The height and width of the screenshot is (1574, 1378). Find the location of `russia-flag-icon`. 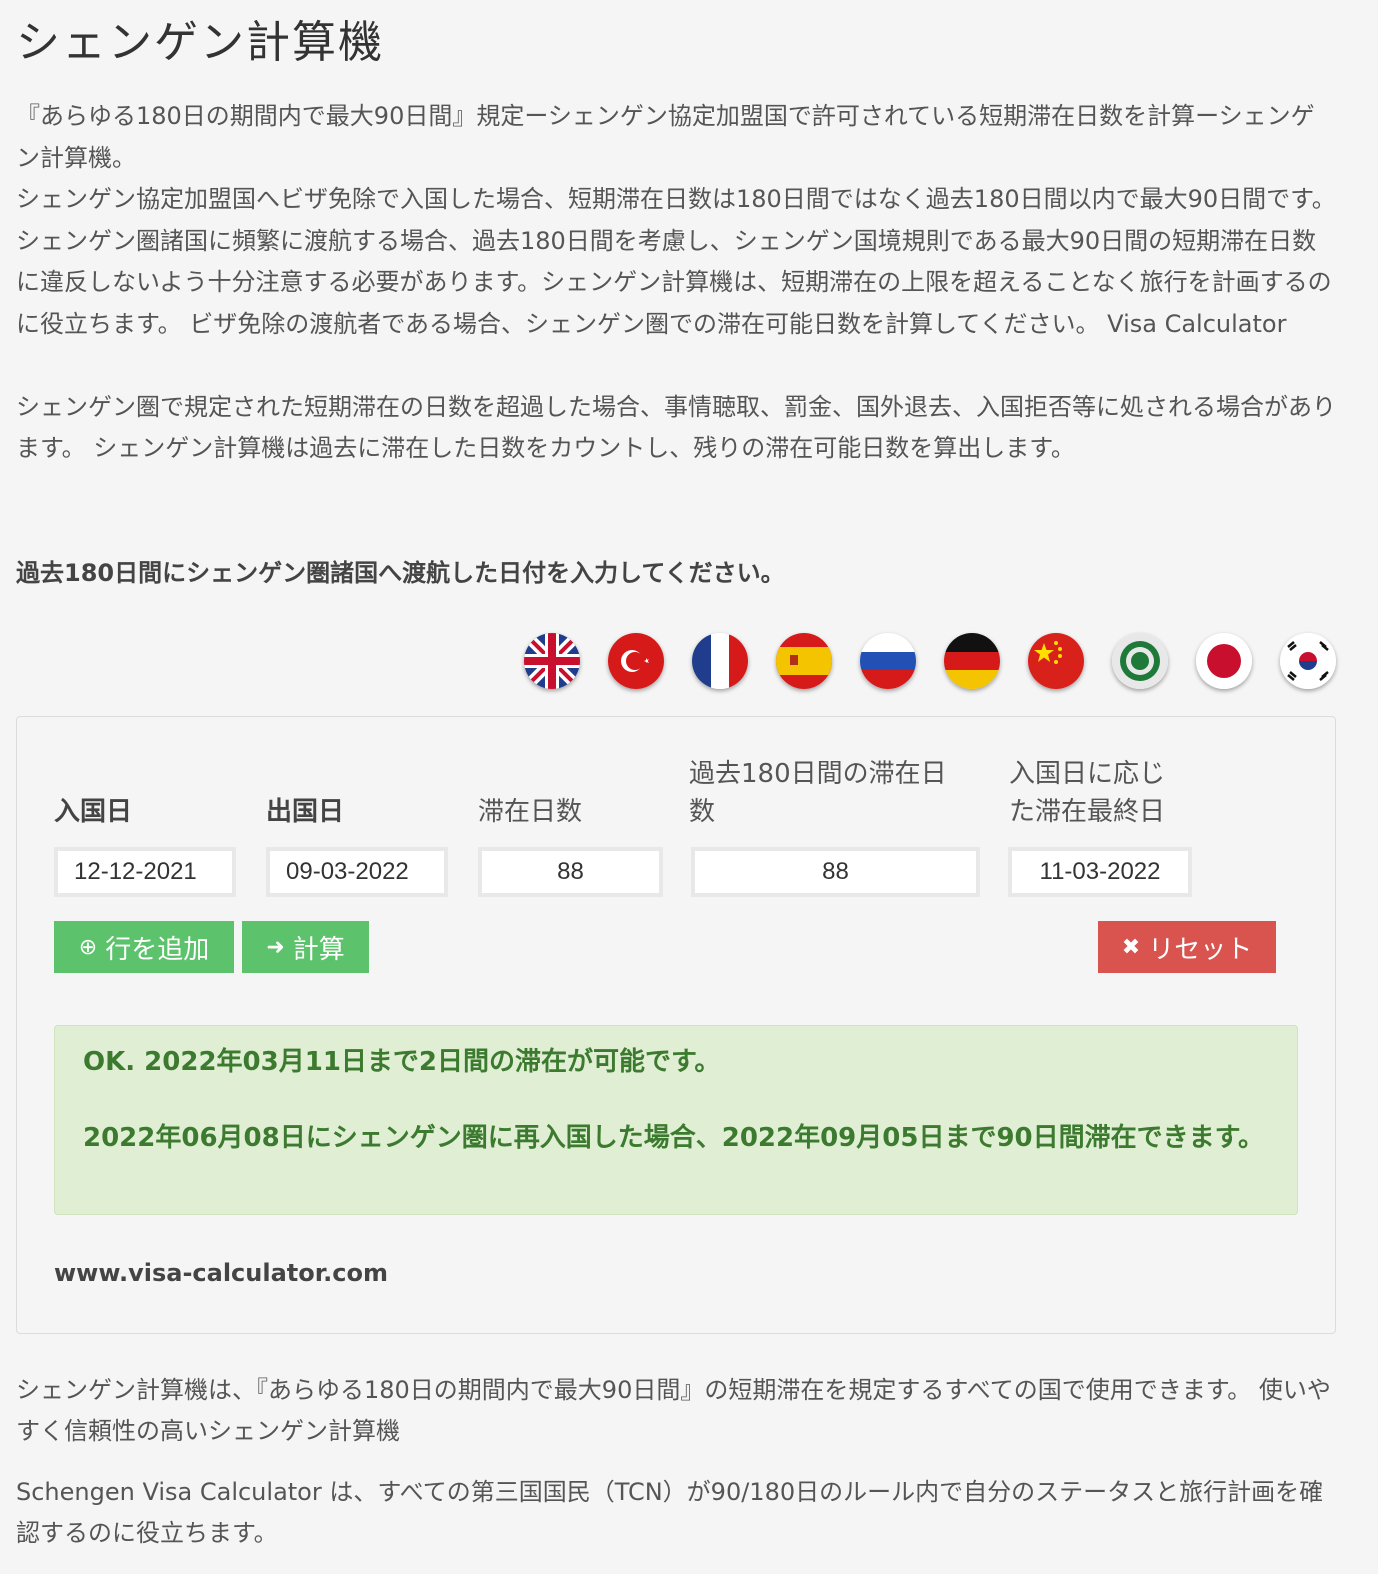

russia-flag-icon is located at coordinates (888, 661).